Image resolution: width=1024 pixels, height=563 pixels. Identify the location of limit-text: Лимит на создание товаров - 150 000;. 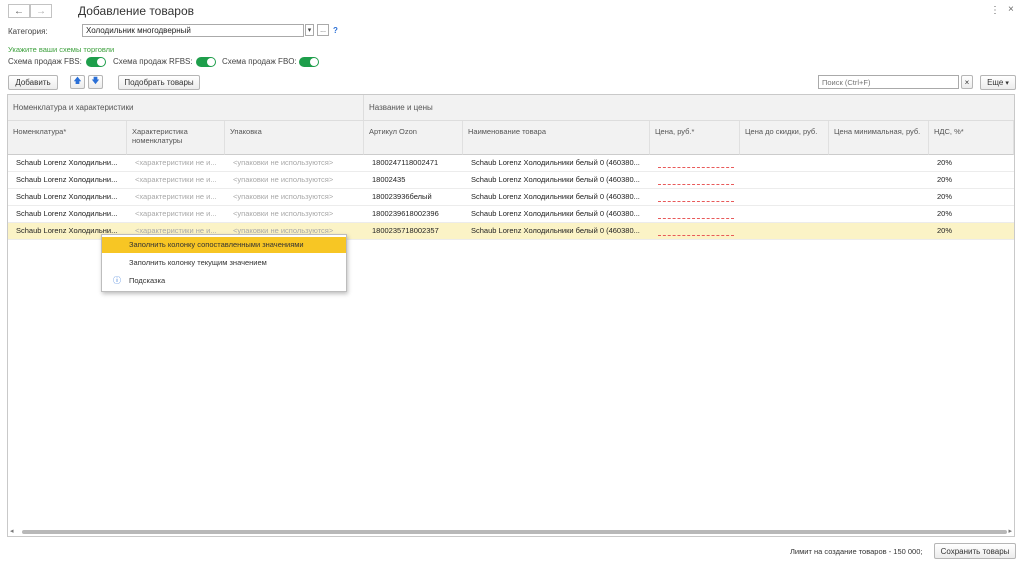
(856, 551).